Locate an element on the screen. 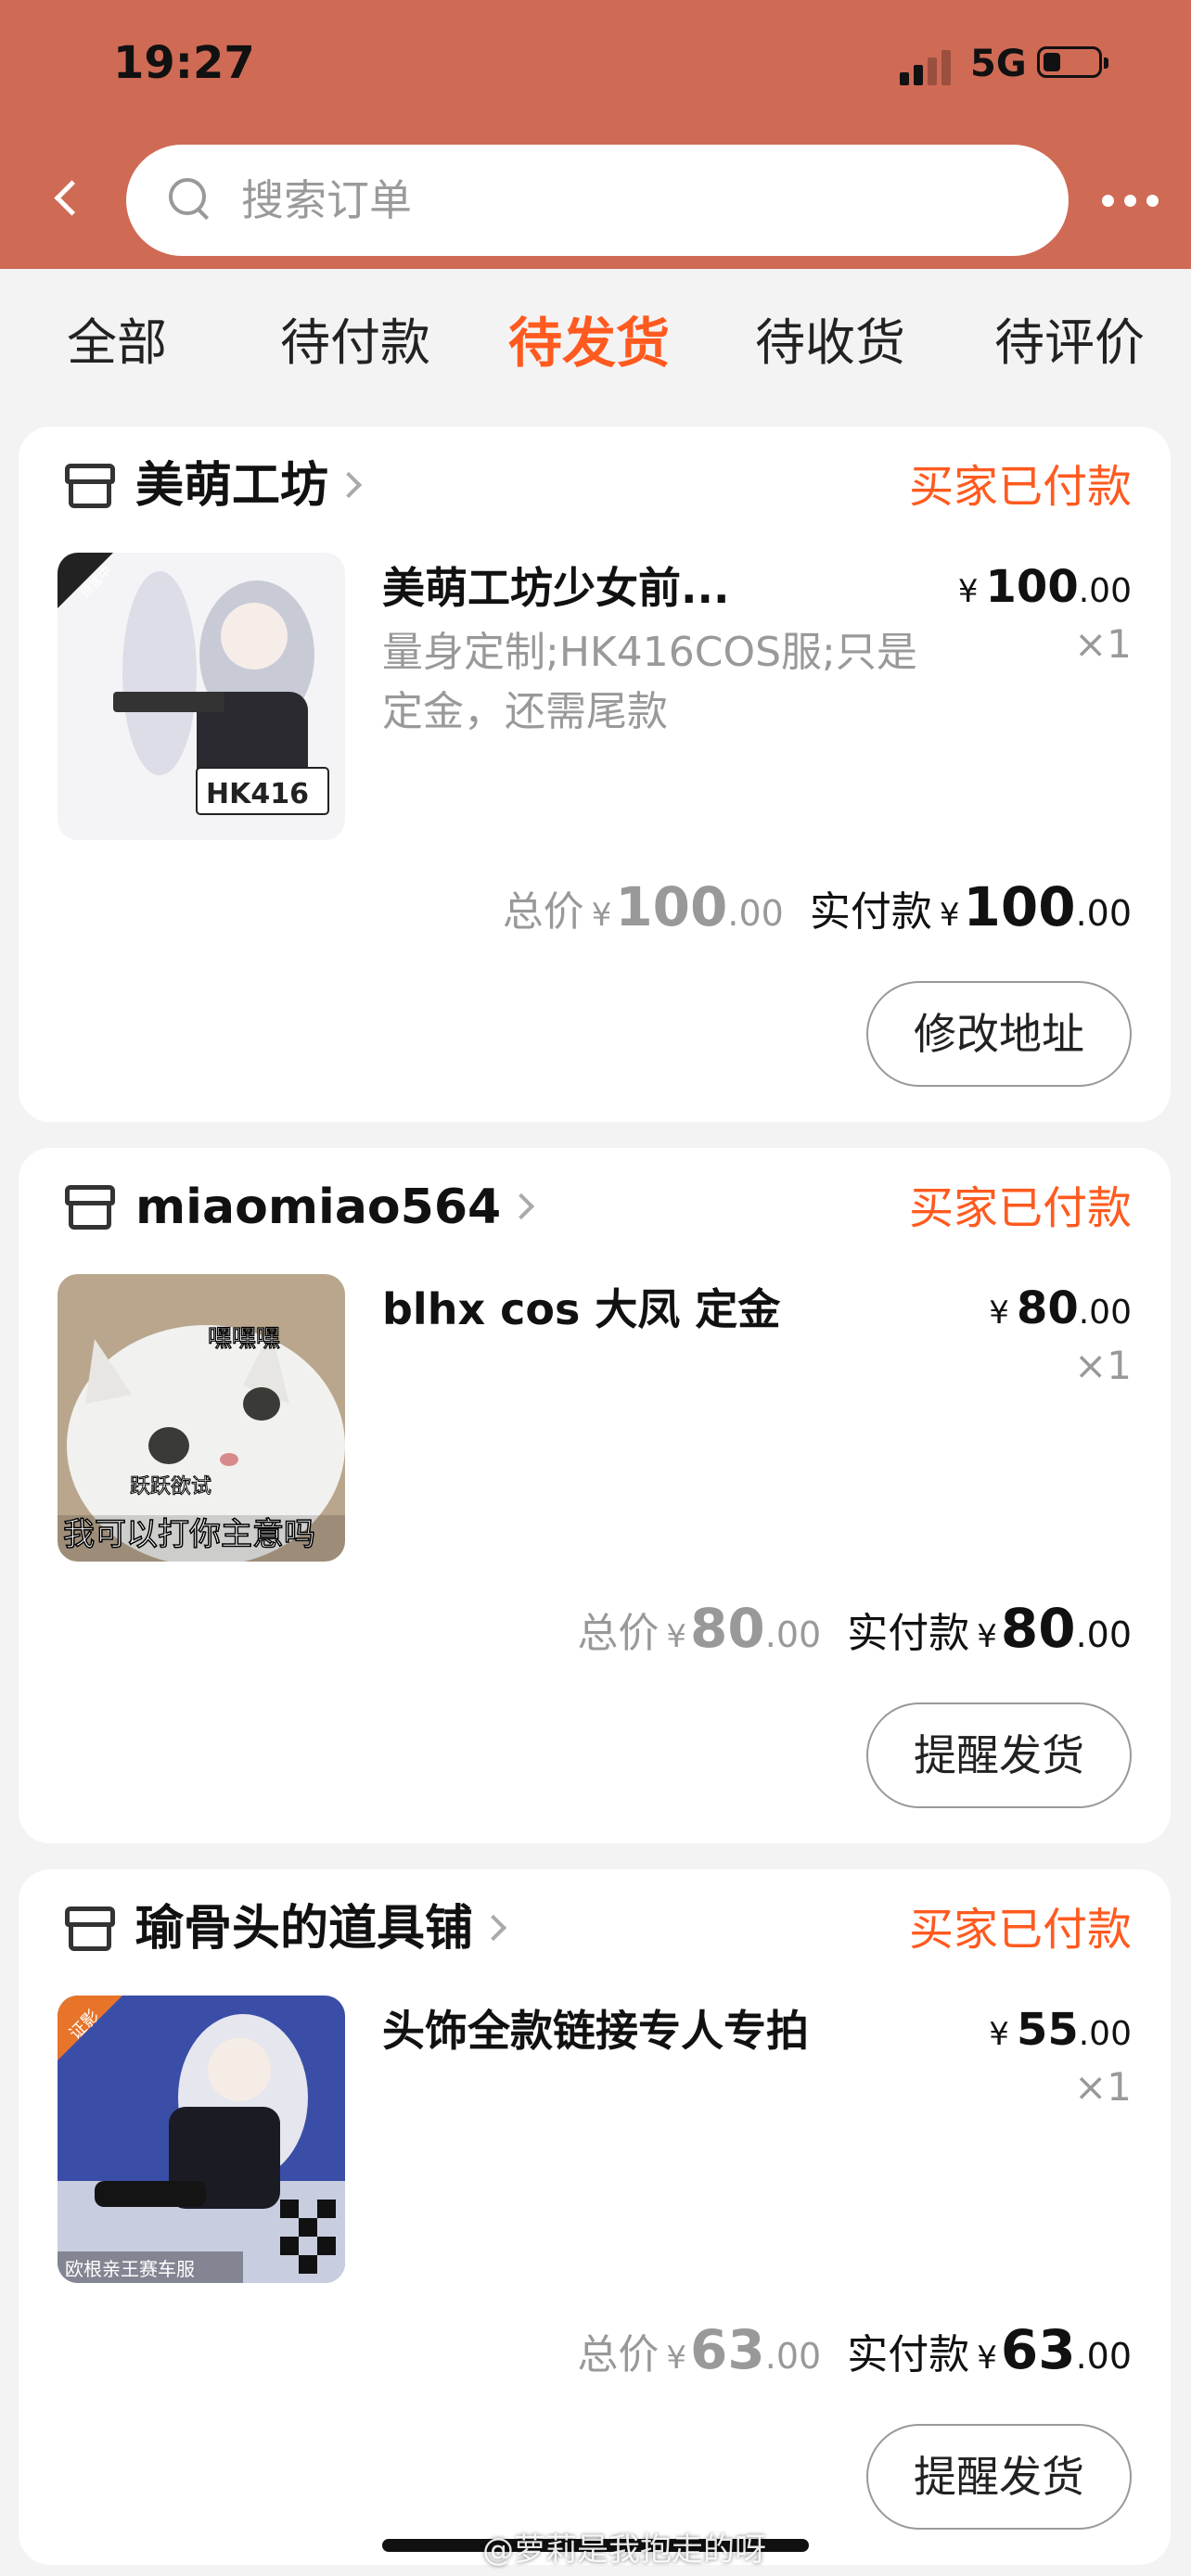  product-spec: 量身定制;HK416COS服;只是定金，还需尾款 is located at coordinates (649, 682).